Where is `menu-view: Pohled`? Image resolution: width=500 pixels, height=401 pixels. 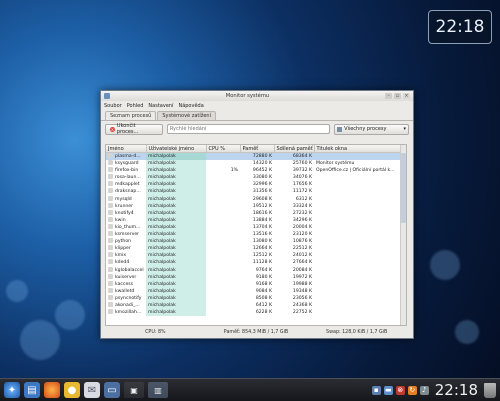 menu-view: Pohled is located at coordinates (135, 106).